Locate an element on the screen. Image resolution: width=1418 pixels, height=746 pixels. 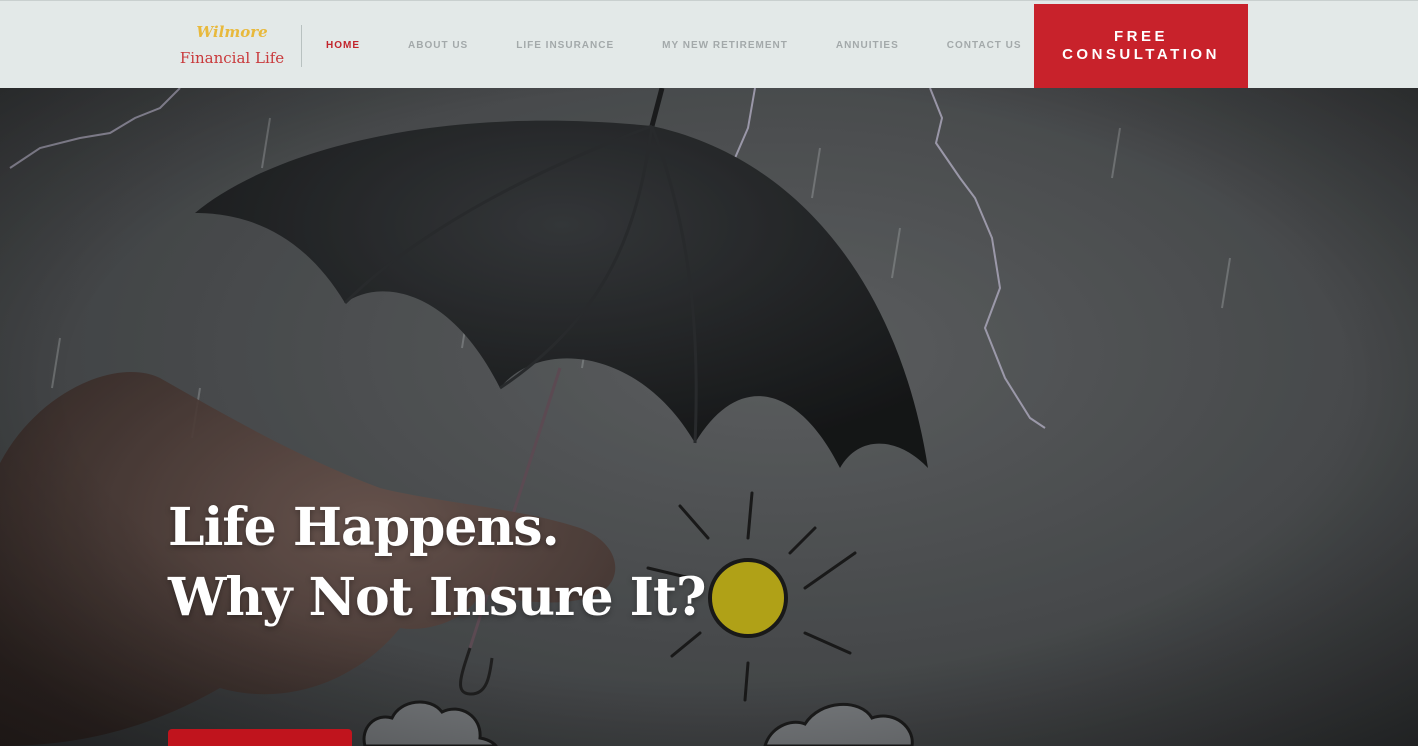
nav-item-life-insurance: LIFE INSURANCE is located at coordinates (565, 45).